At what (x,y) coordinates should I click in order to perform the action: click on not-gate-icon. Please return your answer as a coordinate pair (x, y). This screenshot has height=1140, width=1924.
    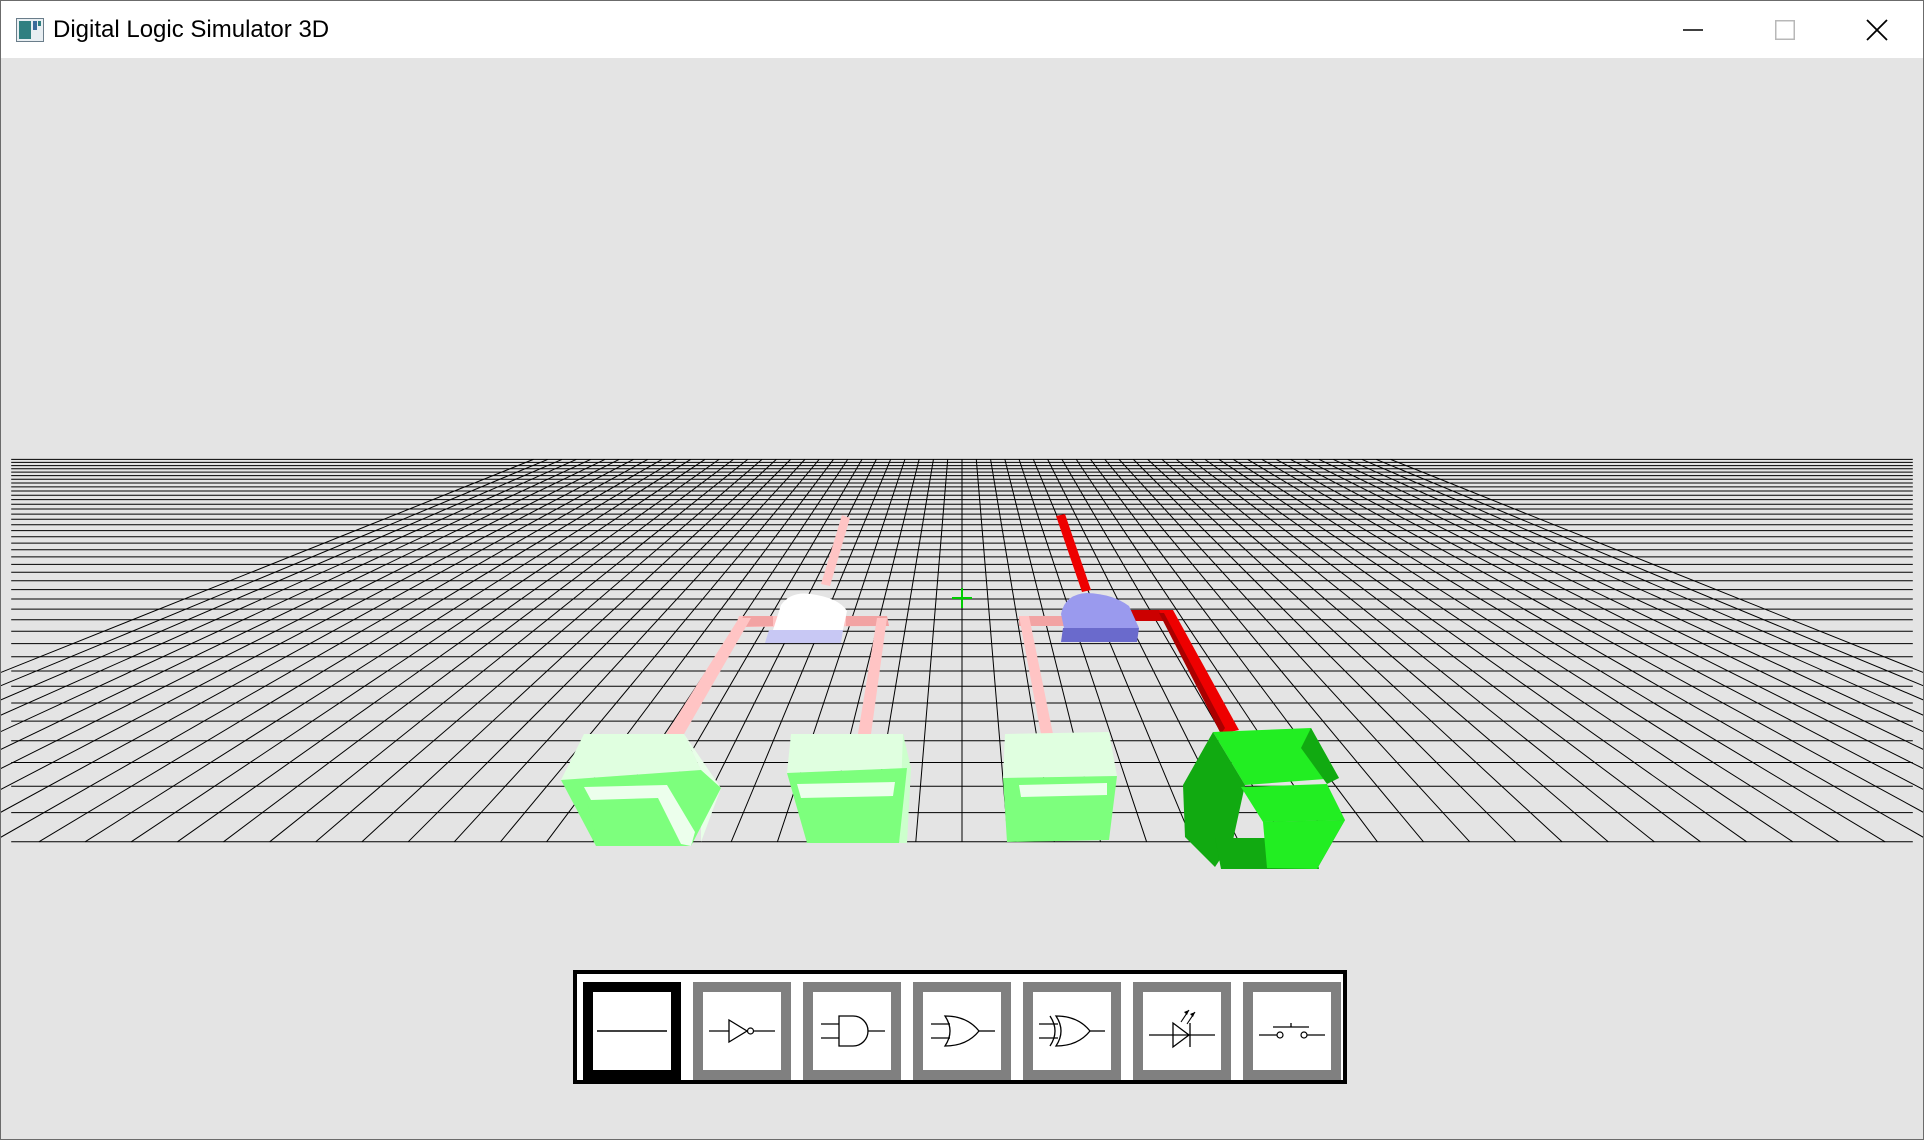
    Looking at the image, I should click on (742, 1031).